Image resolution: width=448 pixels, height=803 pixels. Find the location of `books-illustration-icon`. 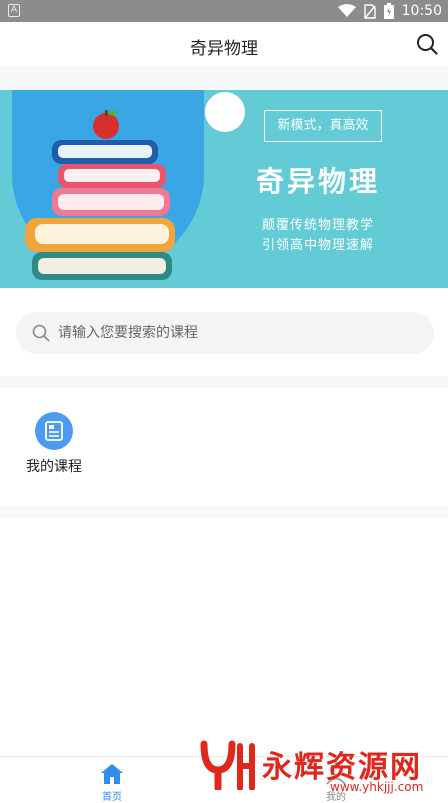

books-illustration-icon is located at coordinates (100, 195).